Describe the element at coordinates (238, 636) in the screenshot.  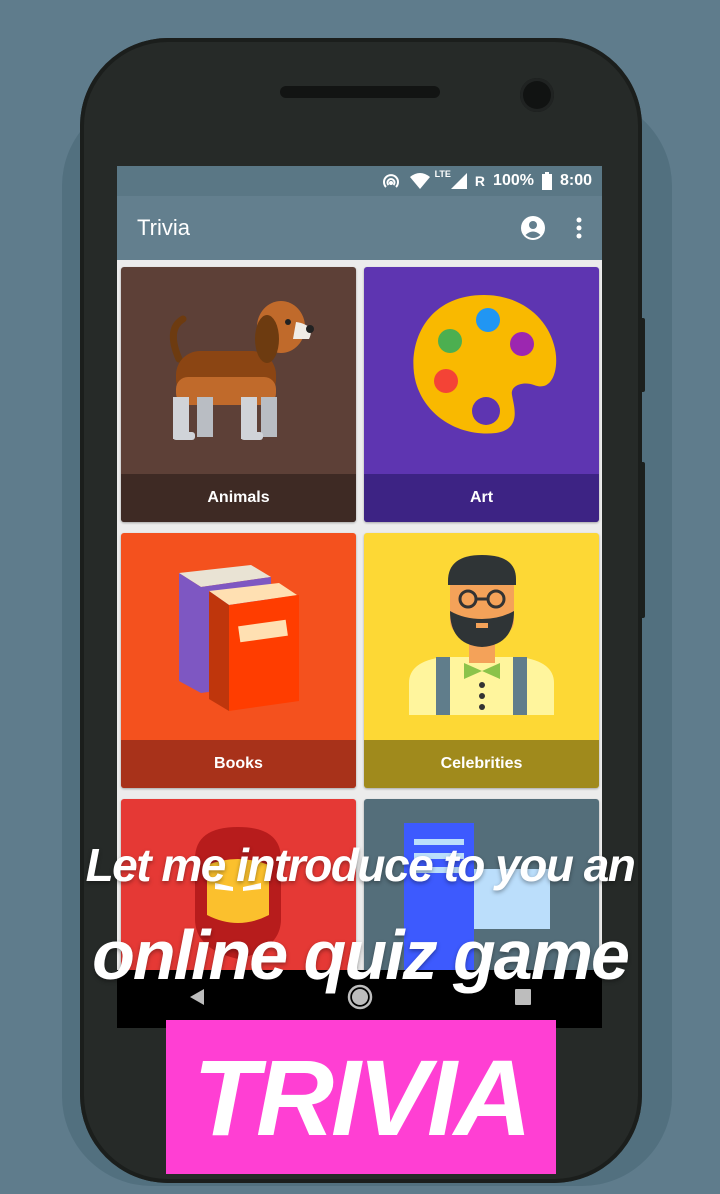
I see `books-icon` at that location.